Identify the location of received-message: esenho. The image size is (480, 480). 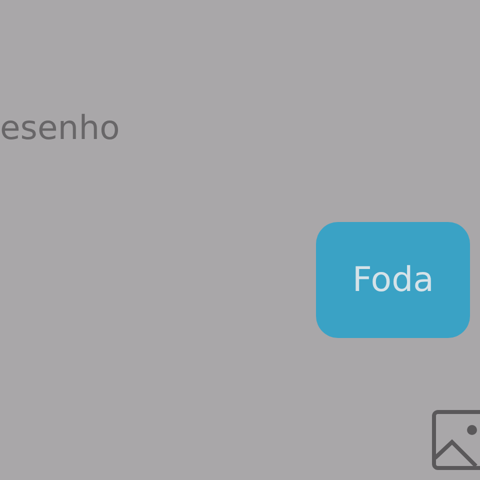
(60, 128).